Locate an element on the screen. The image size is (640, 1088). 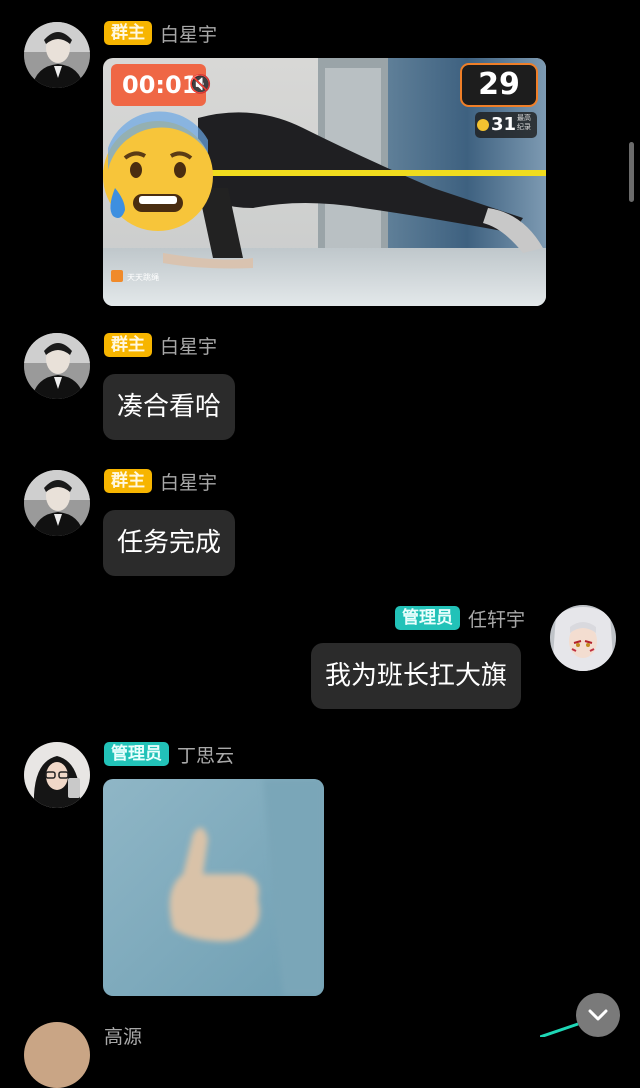
mute-icon: 🔇 is located at coordinates (200, 85).